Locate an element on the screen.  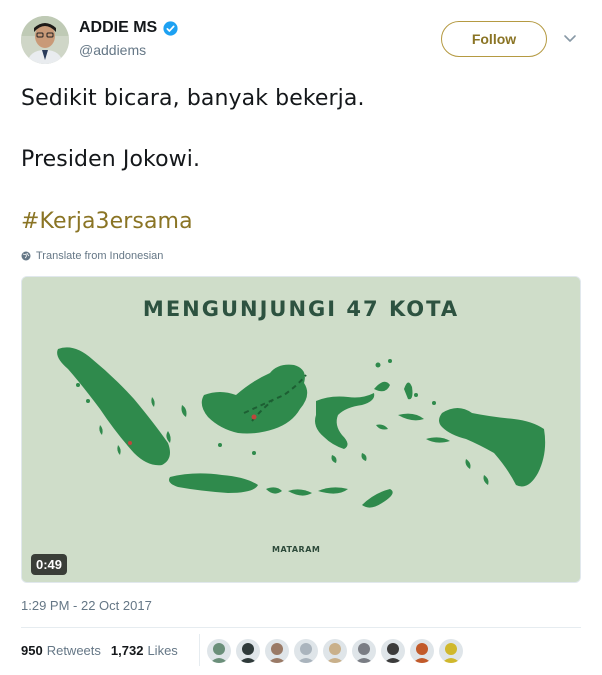
retweets-stat: 950 Retweets is located at coordinates (61, 650).